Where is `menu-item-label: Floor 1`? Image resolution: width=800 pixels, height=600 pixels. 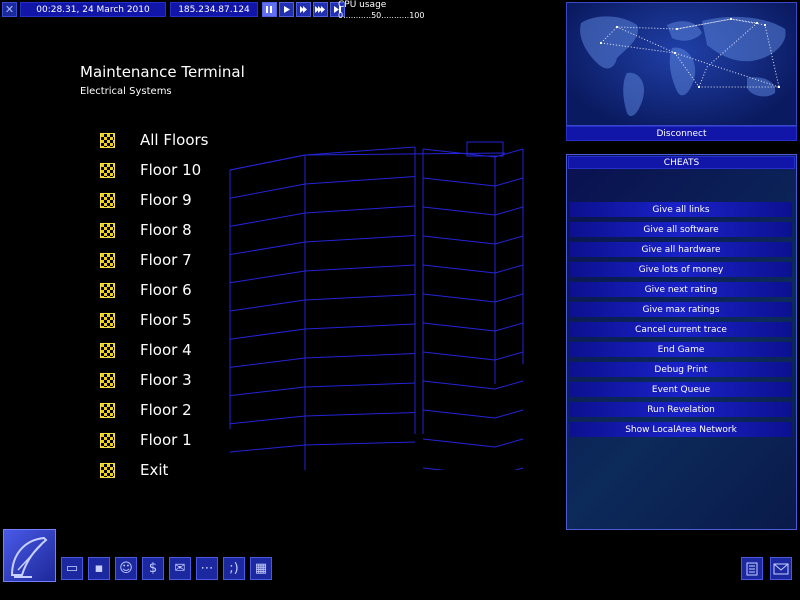 menu-item-label: Floor 1 is located at coordinates (166, 440).